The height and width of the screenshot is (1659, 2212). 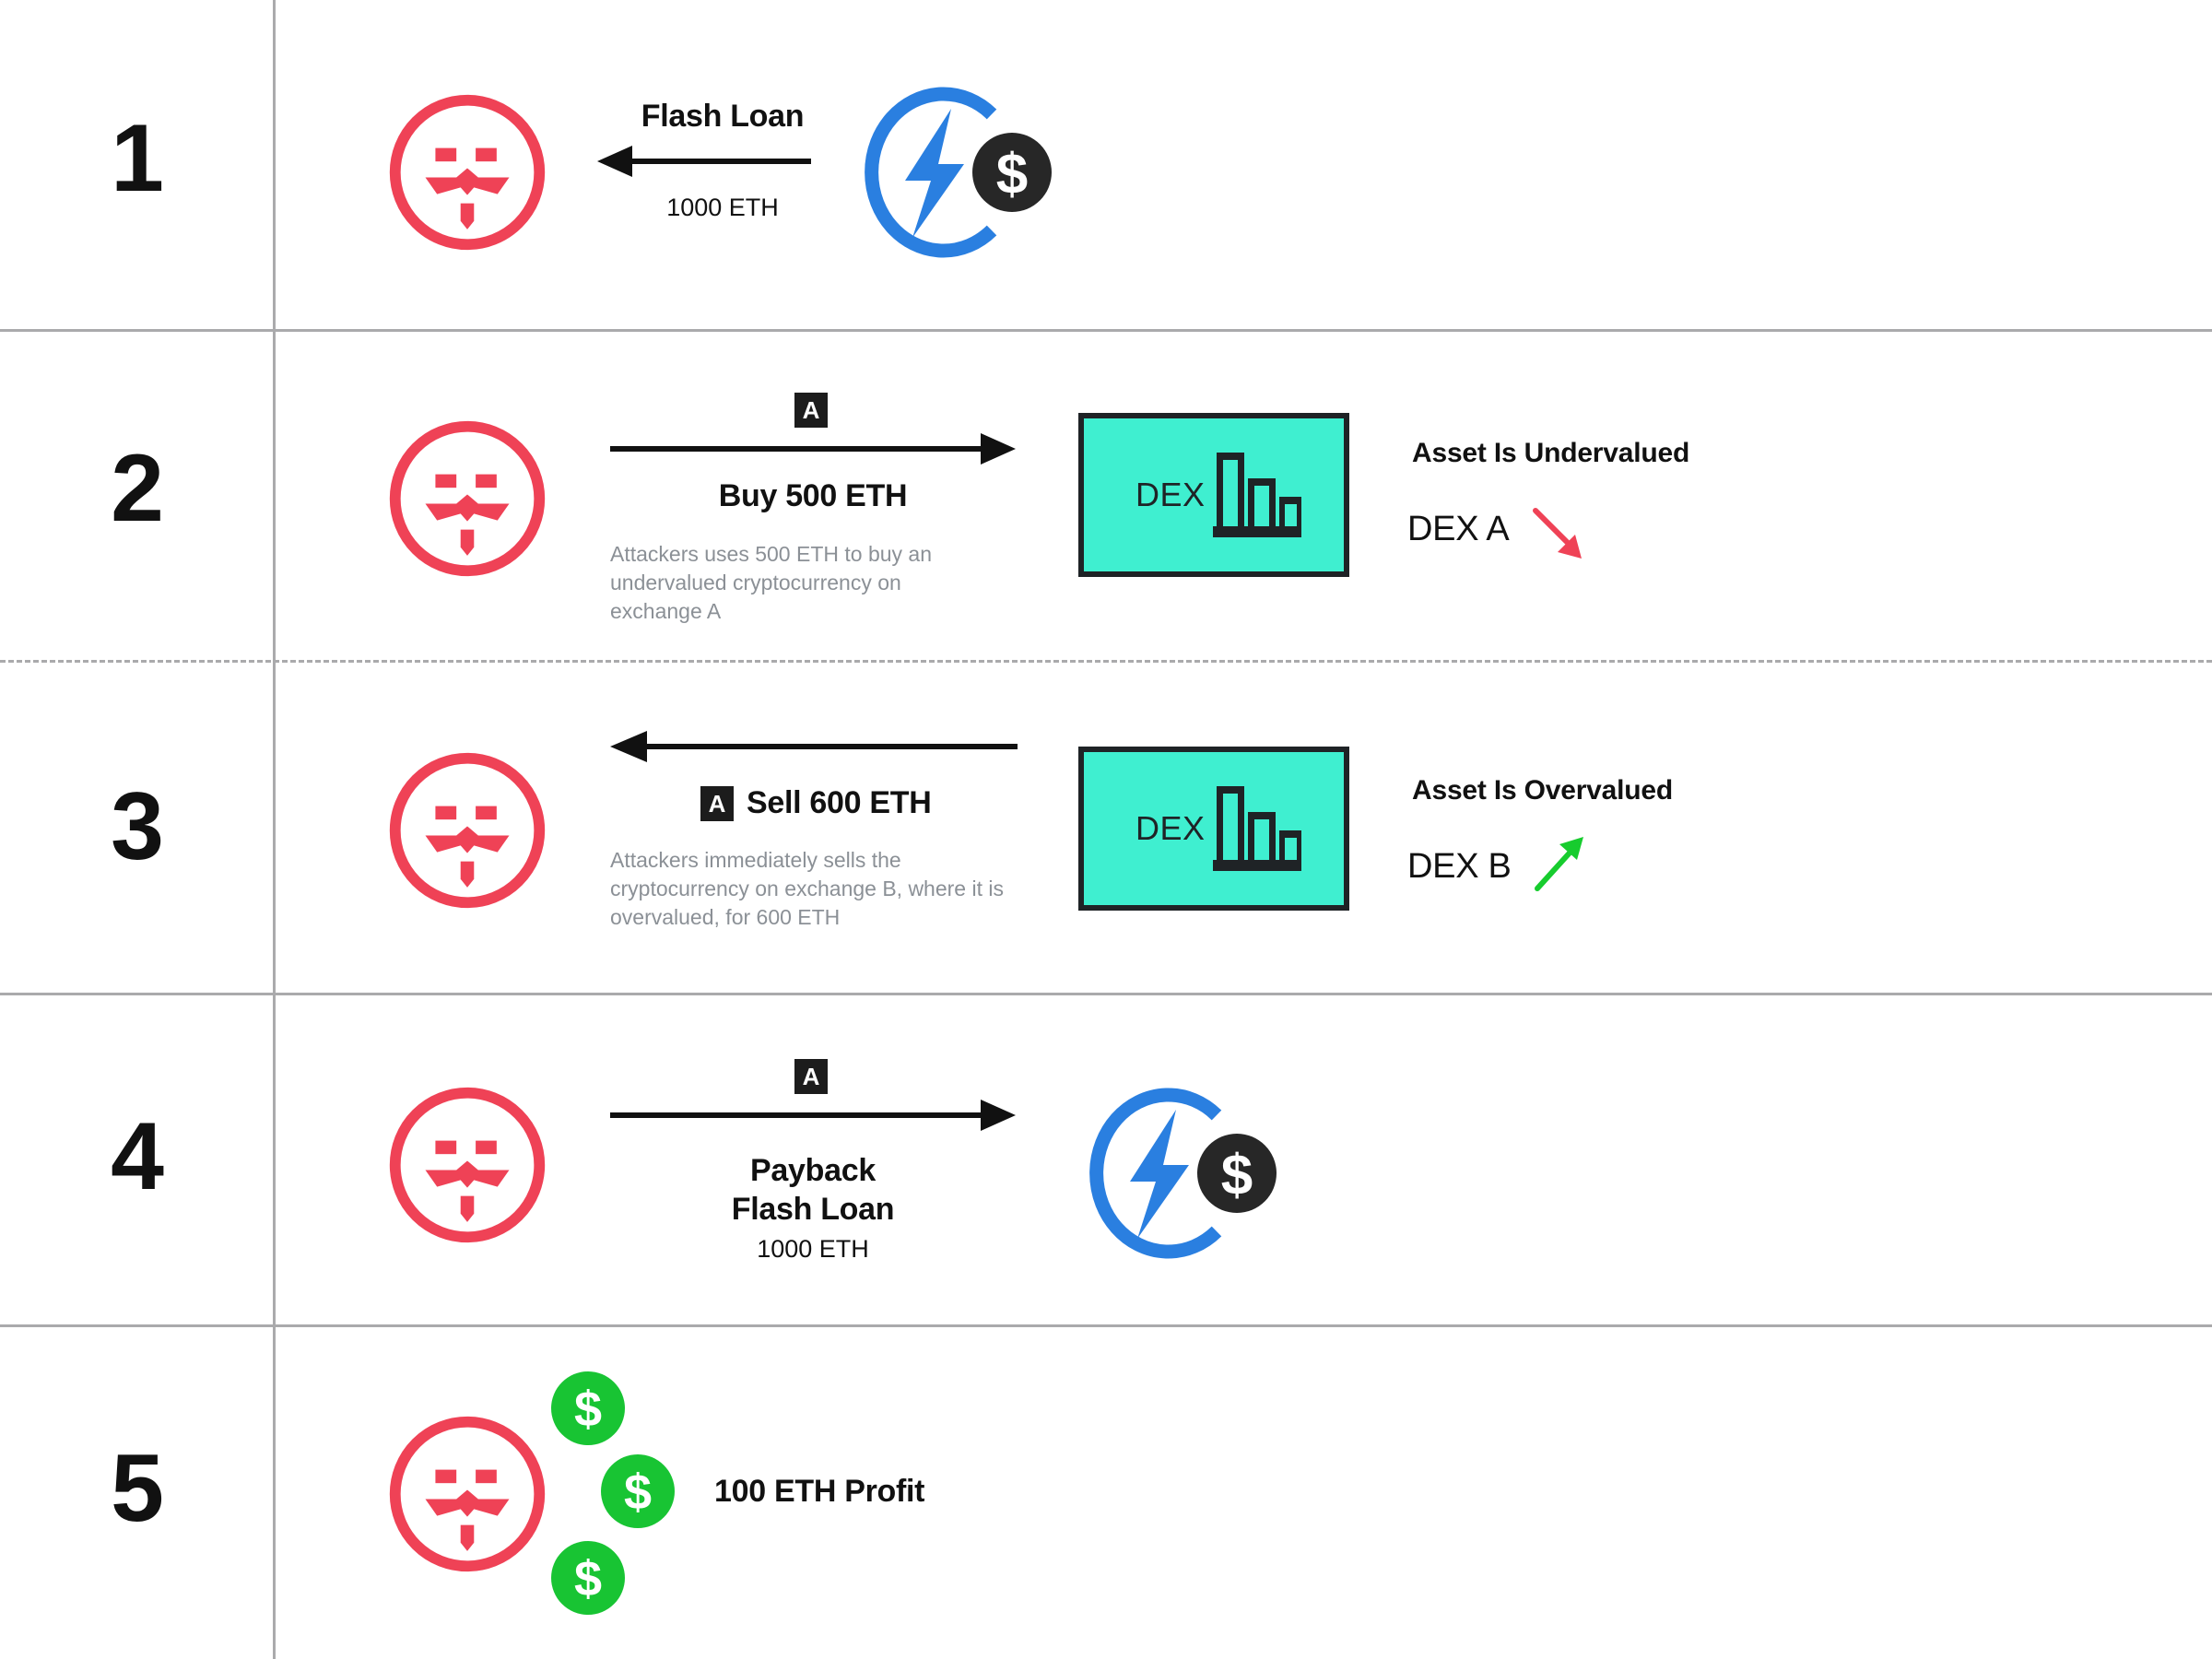 I want to click on step-number-1: 1, so click(x=137, y=158).